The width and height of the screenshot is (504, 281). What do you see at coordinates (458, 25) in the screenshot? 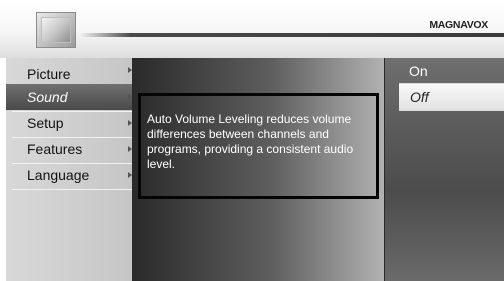
I see `brand-logo: MAGNAVOX` at bounding box center [458, 25].